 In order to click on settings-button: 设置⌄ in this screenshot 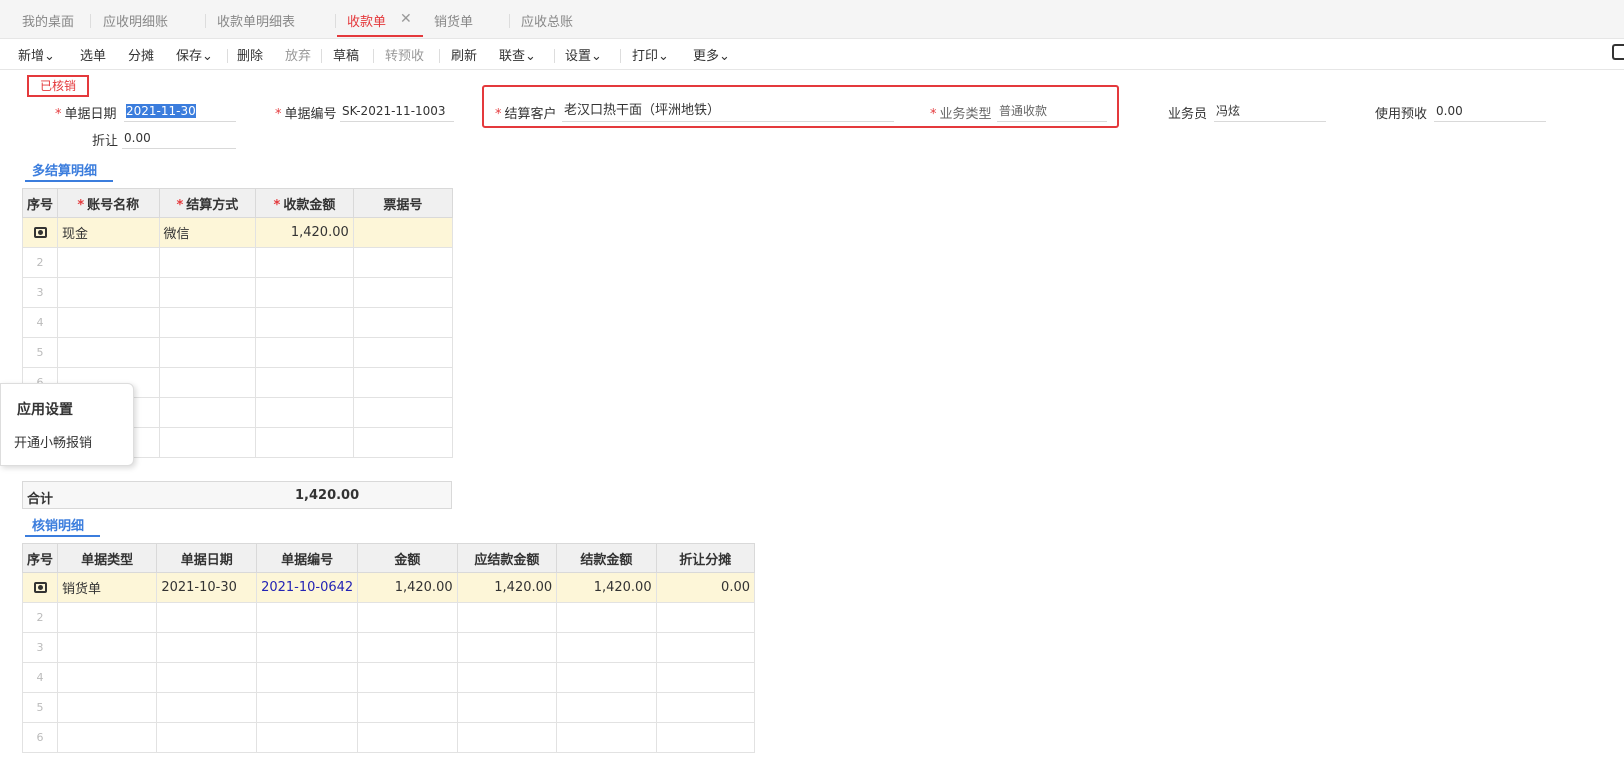, I will do `click(583, 54)`.